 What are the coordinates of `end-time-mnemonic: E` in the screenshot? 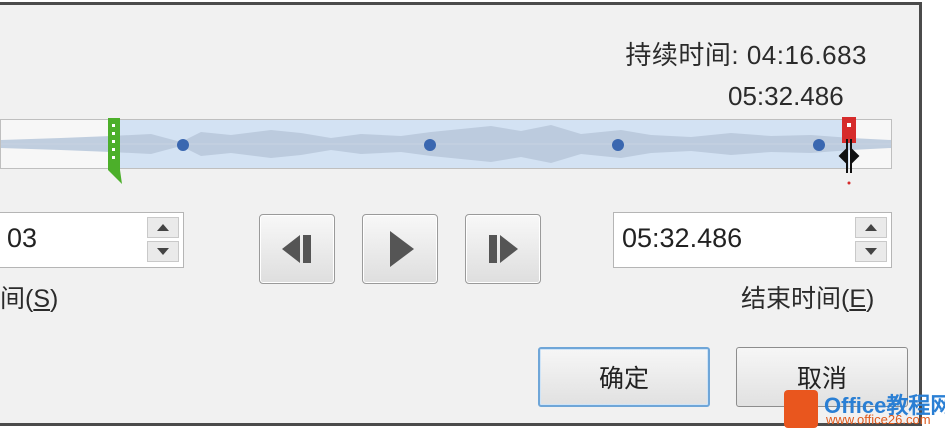 It's located at (858, 299).